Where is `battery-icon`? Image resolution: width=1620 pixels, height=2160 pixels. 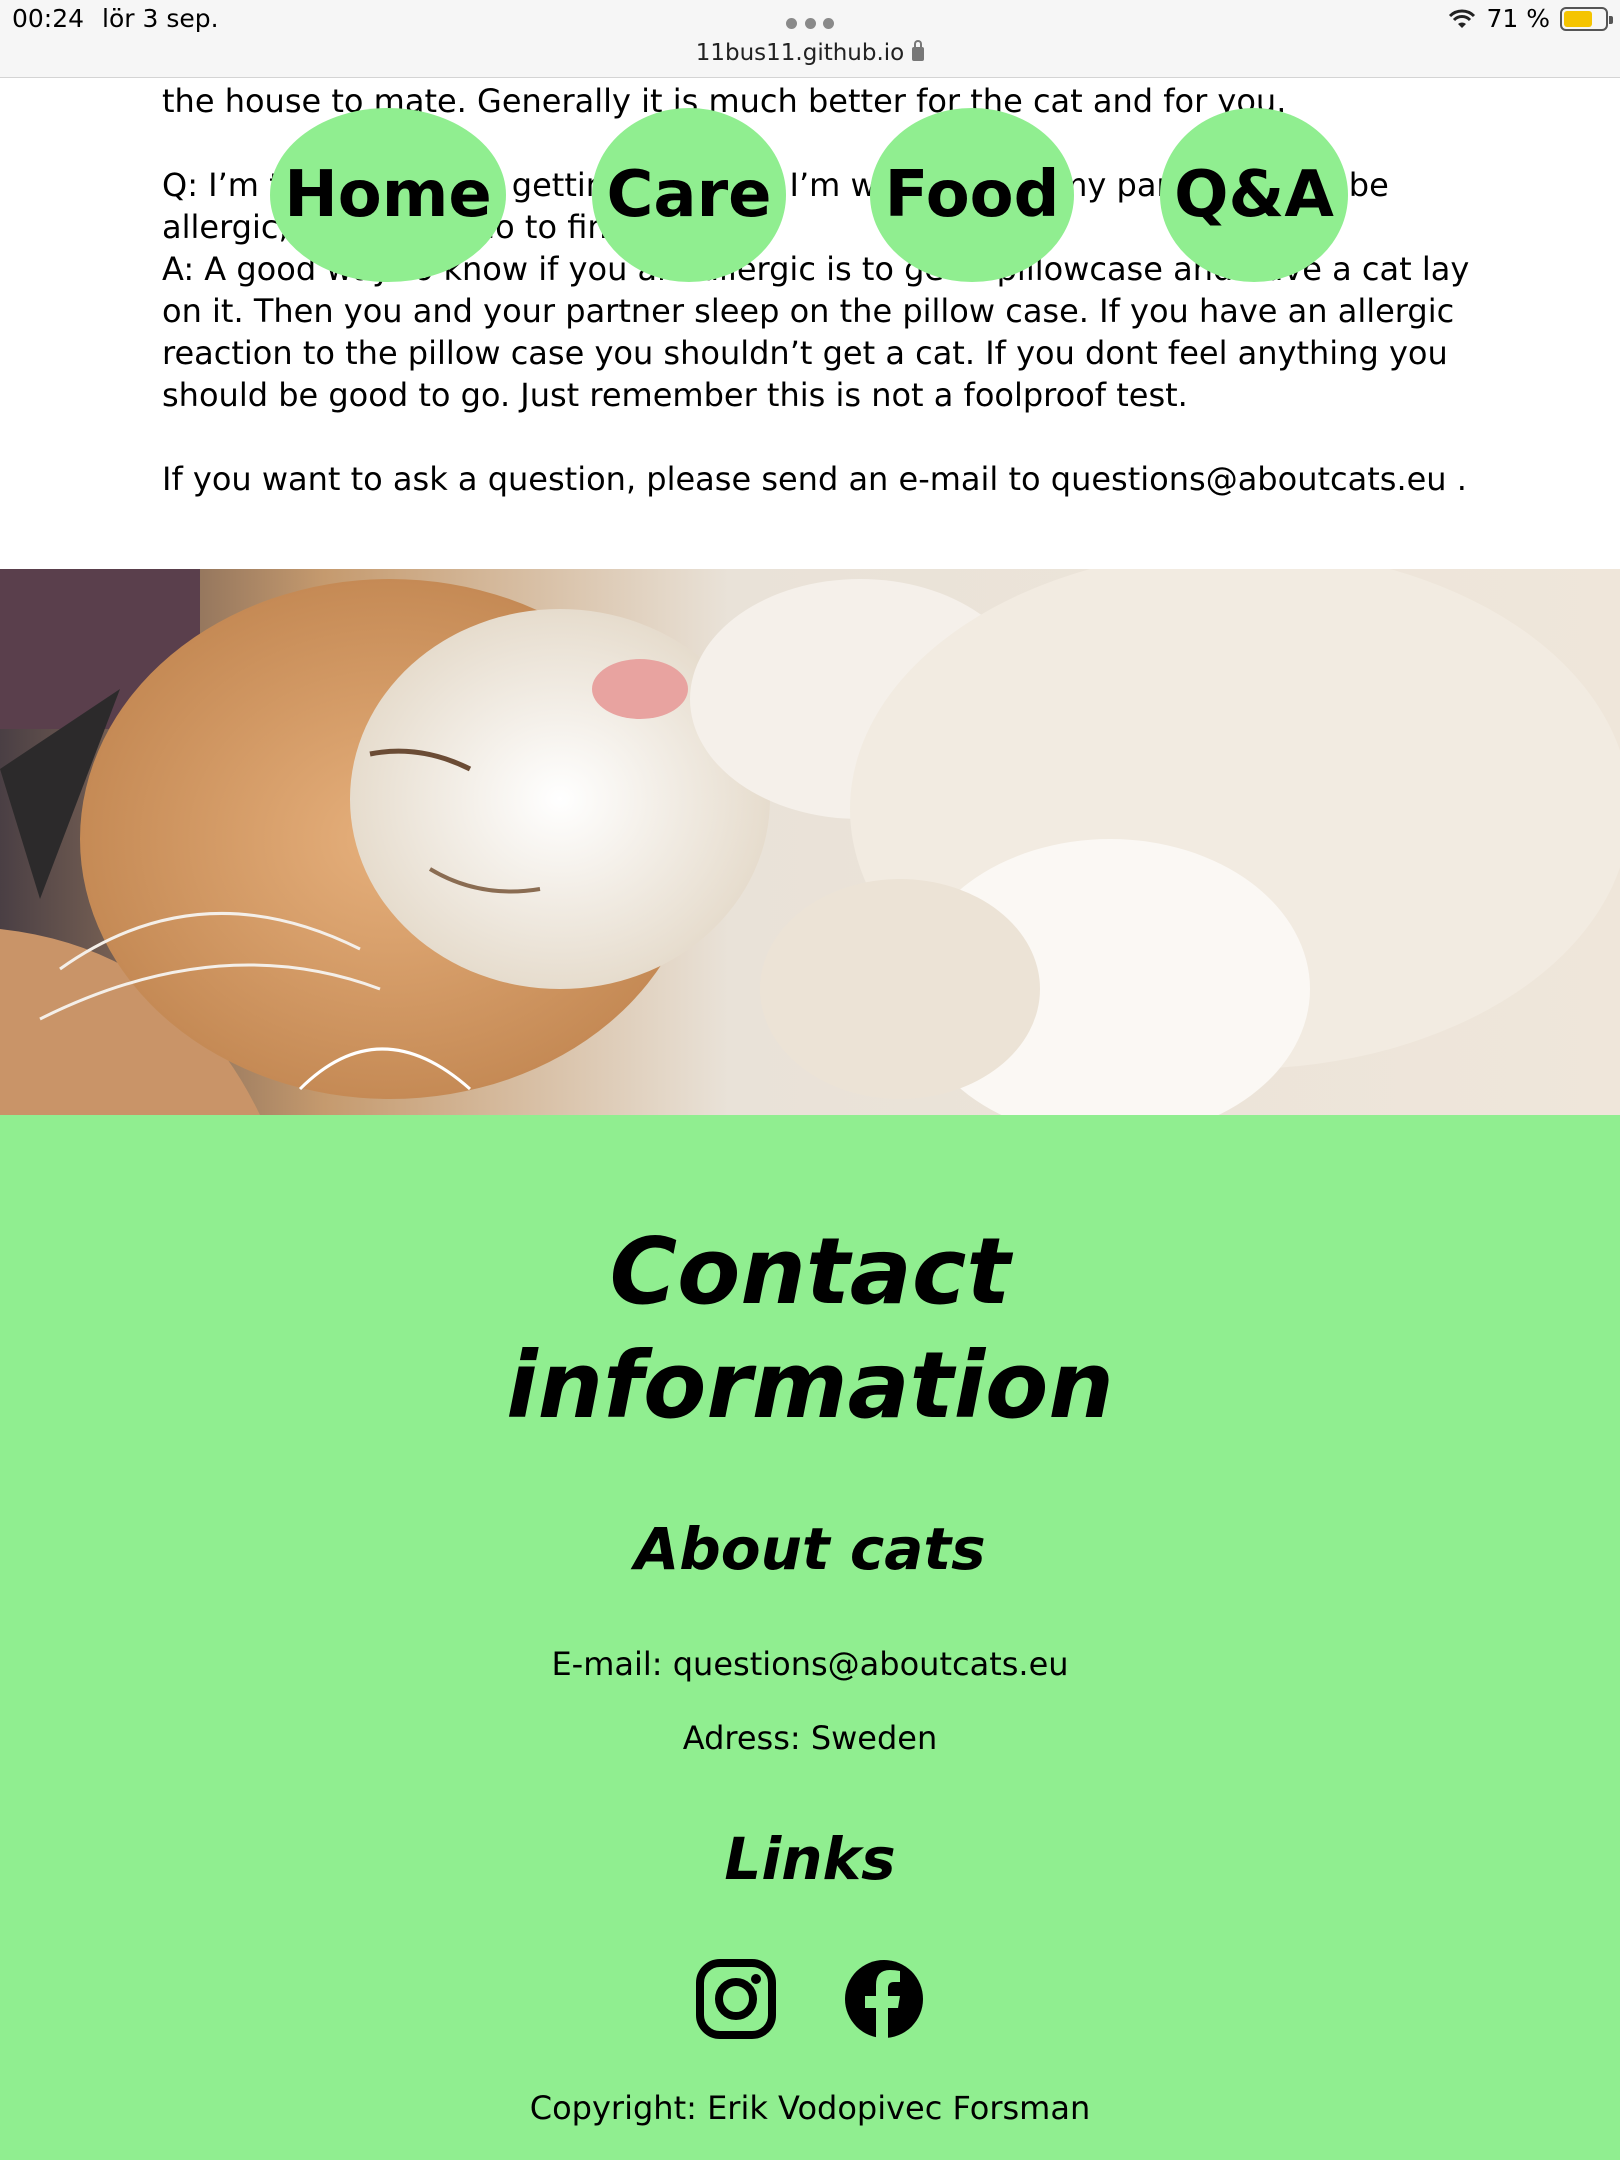
battery-icon is located at coordinates (1586, 18).